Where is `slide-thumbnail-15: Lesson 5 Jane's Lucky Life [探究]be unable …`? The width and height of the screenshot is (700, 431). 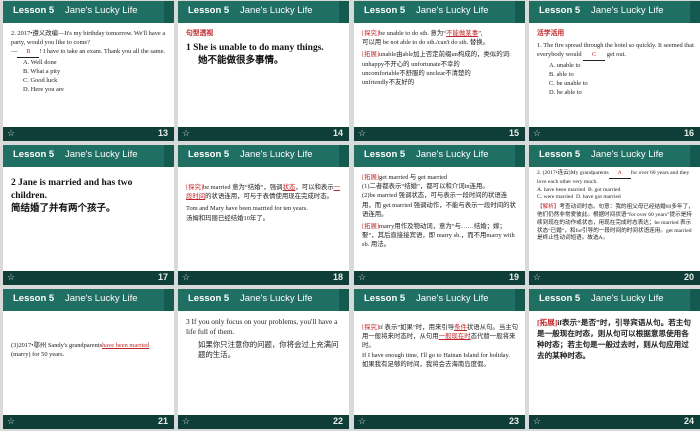 slide-thumbnail-15: Lesson 5 Jane's Lucky Life [探究]be unable … is located at coordinates (439, 71).